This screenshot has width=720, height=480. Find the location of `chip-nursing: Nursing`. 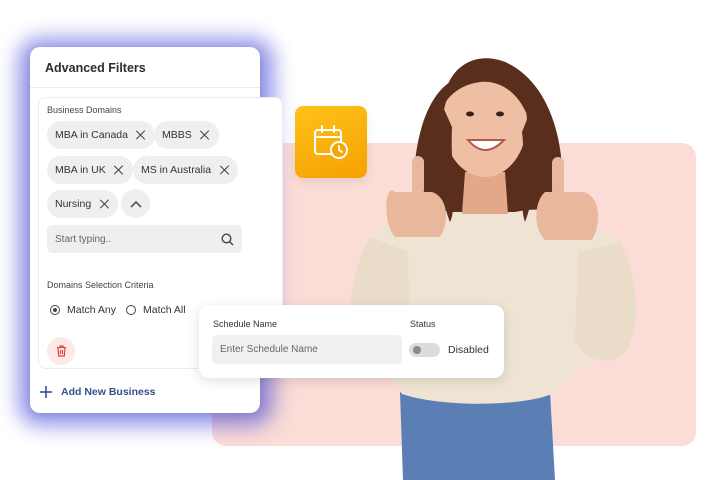

chip-nursing: Nursing is located at coordinates (83, 204).